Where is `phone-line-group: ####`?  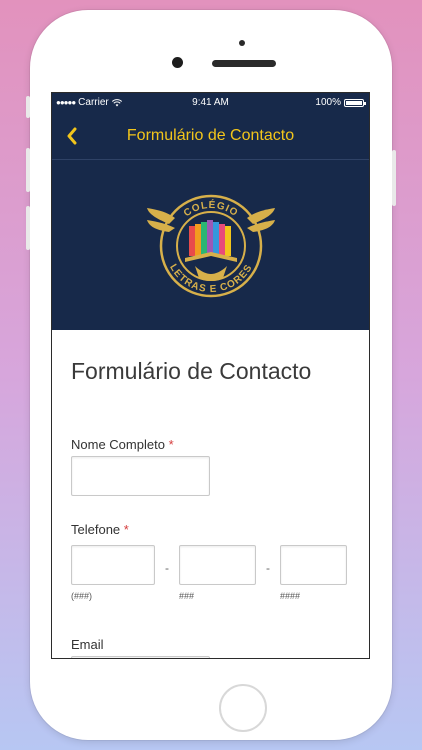
phone-line-group: #### is located at coordinates (313, 573).